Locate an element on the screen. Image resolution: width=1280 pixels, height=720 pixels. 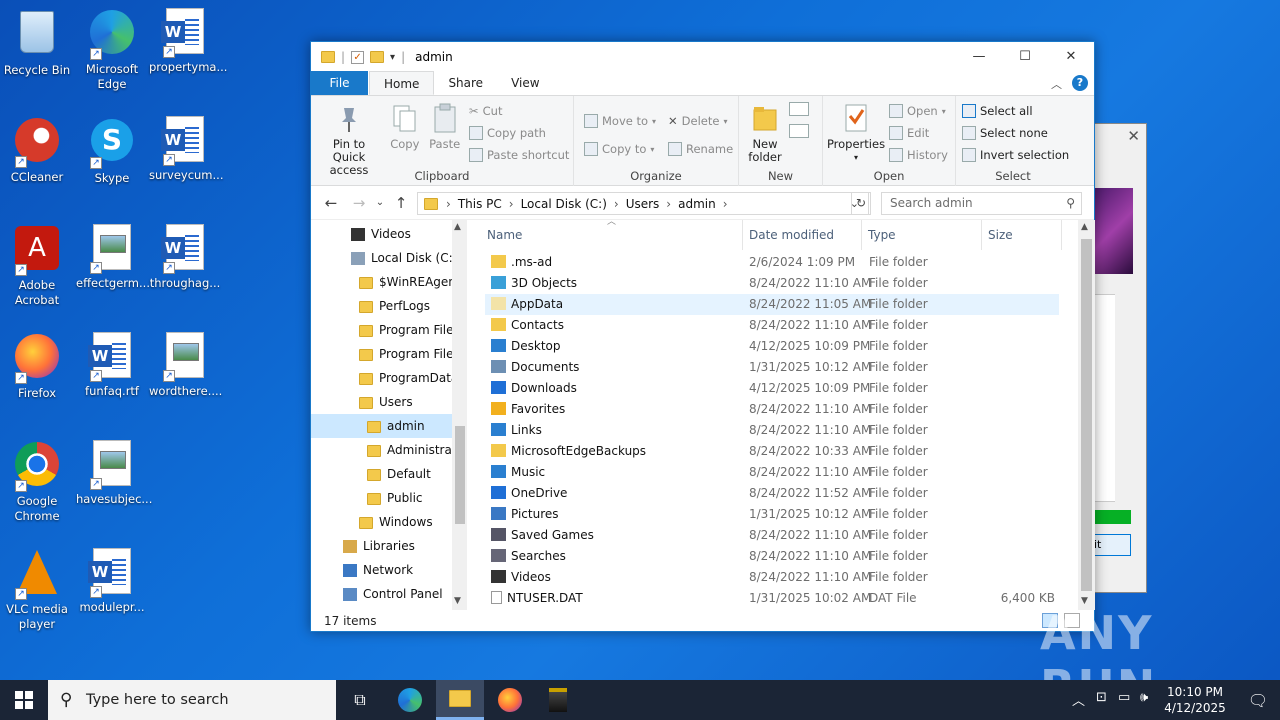
help-icon: ? is located at coordinates (1080, 83).